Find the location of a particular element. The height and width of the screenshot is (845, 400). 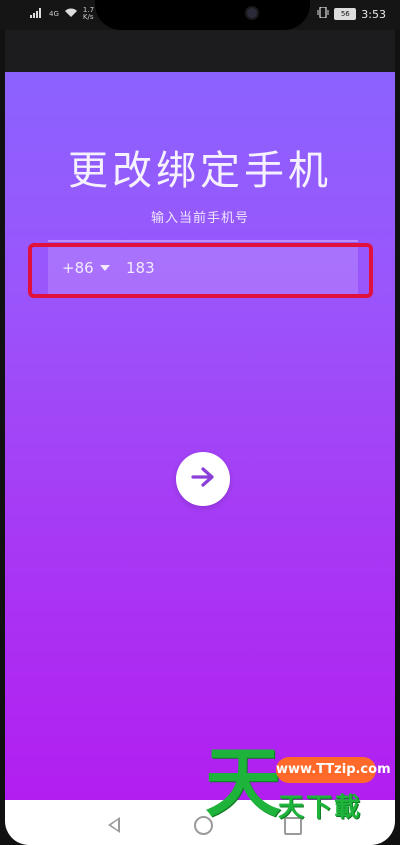

field-top-divider is located at coordinates (203, 241).